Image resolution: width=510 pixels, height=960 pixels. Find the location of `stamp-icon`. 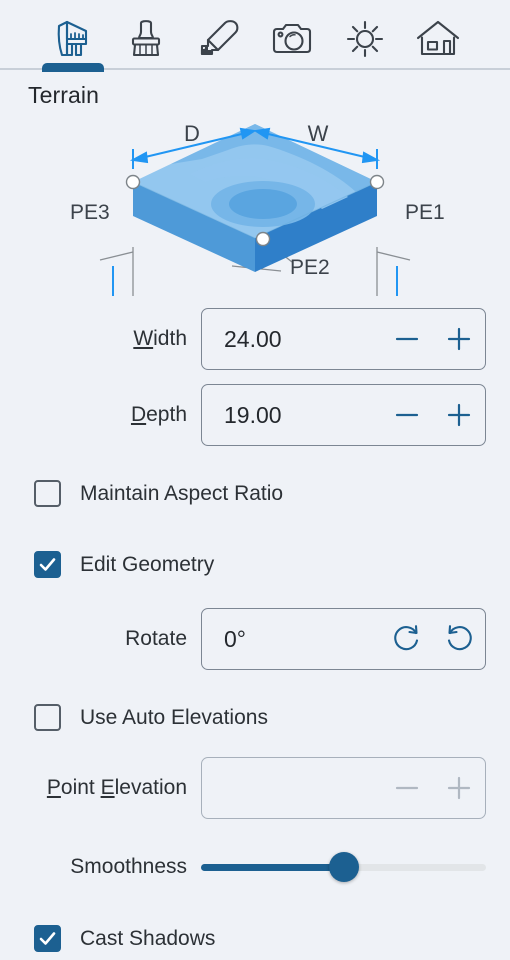

stamp-icon is located at coordinates (146, 39).